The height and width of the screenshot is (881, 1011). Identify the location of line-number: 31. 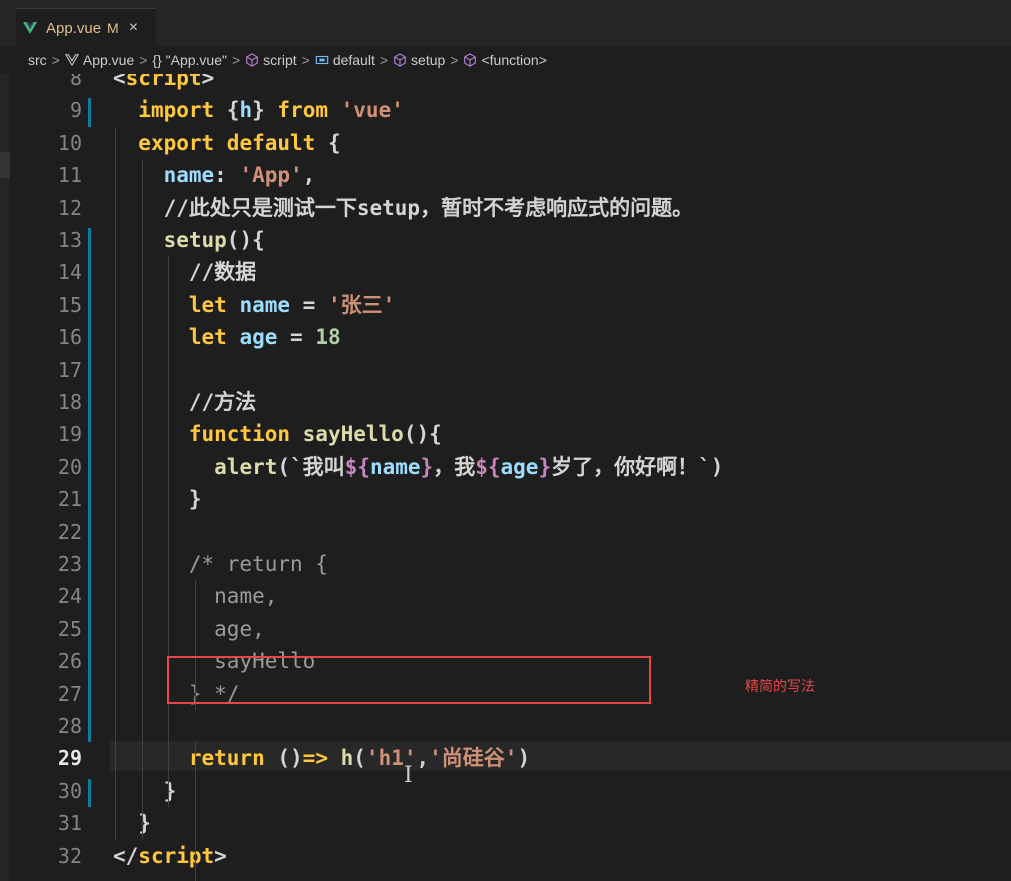
(69, 823).